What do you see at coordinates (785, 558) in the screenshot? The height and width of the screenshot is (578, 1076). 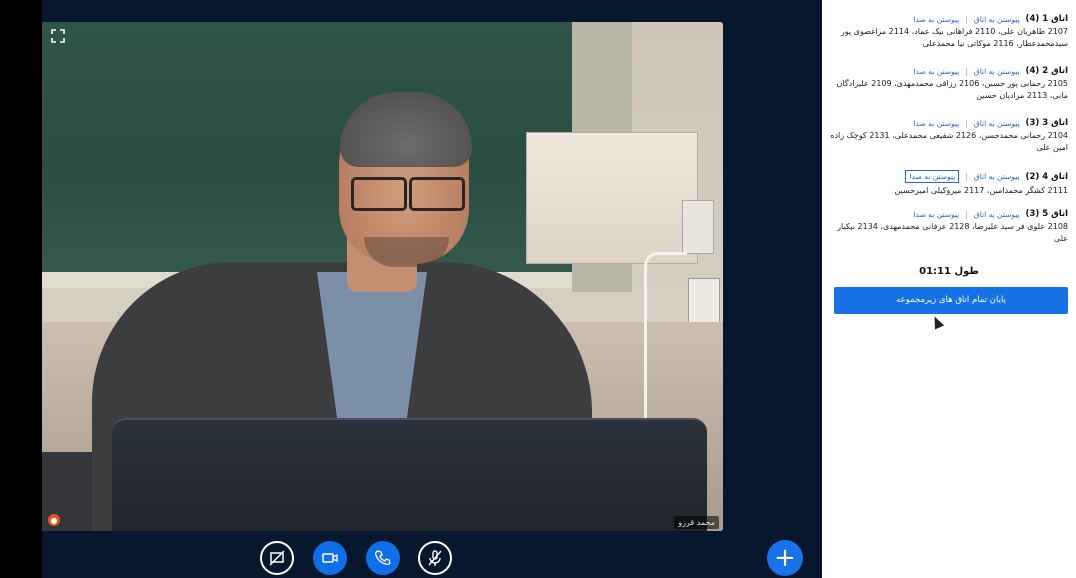 I see `add-button: +` at bounding box center [785, 558].